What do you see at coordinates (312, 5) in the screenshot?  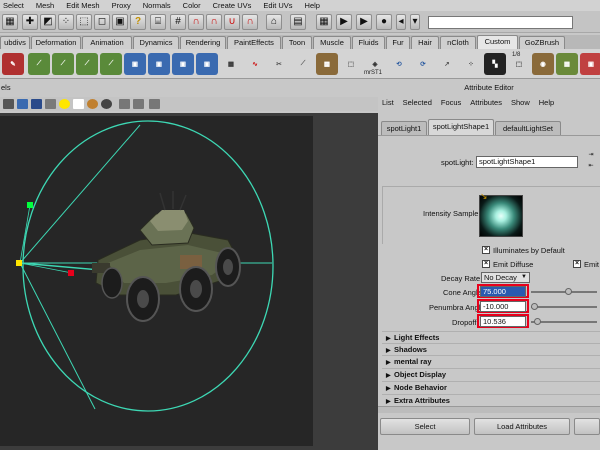 I see `menu-help: Help` at bounding box center [312, 5].